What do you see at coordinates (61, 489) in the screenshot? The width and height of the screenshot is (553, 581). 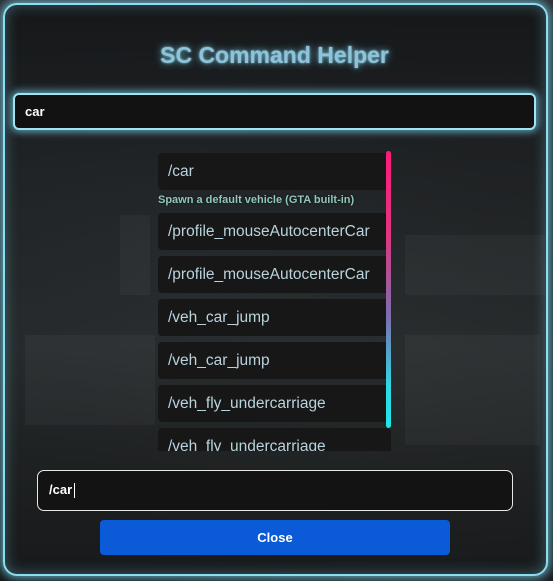 I see `command-input-value: /car` at bounding box center [61, 489].